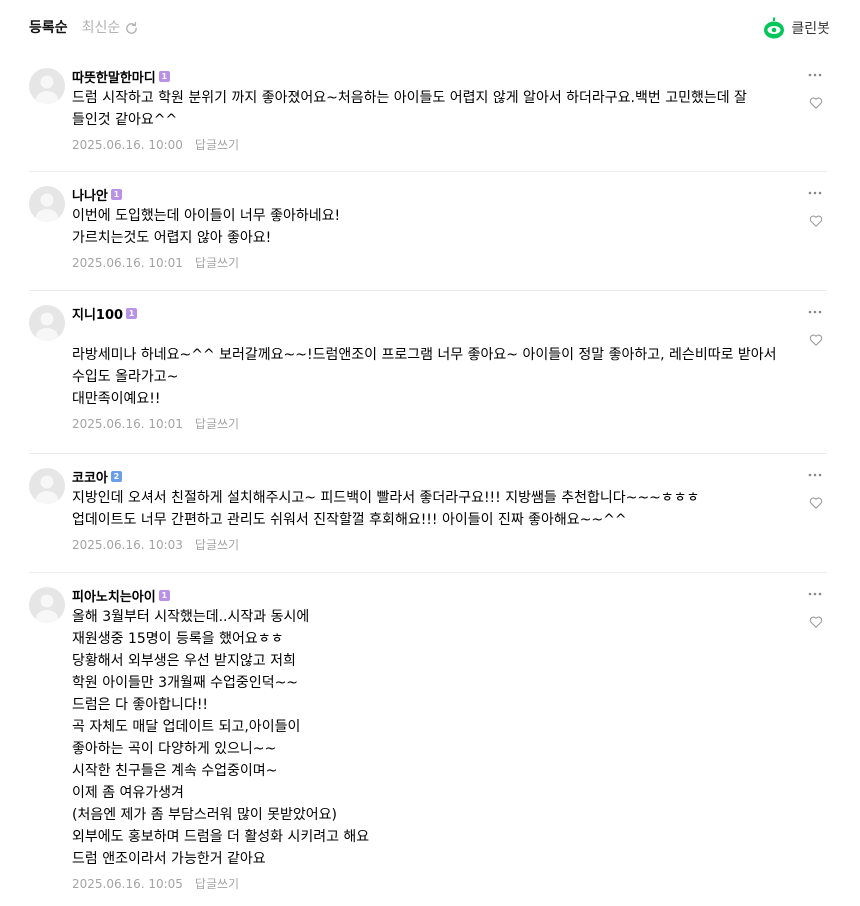 This screenshot has height=906, width=860. I want to click on cleanbot-icon, so click(774, 28).